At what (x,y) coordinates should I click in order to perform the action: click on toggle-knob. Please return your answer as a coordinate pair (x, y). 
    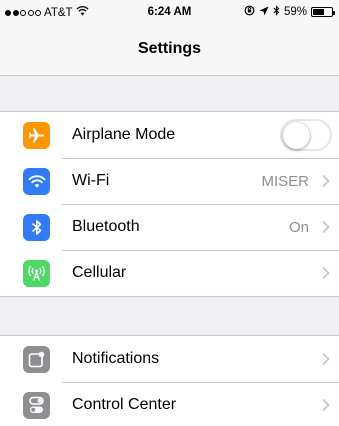
    Looking at the image, I should click on (296, 135).